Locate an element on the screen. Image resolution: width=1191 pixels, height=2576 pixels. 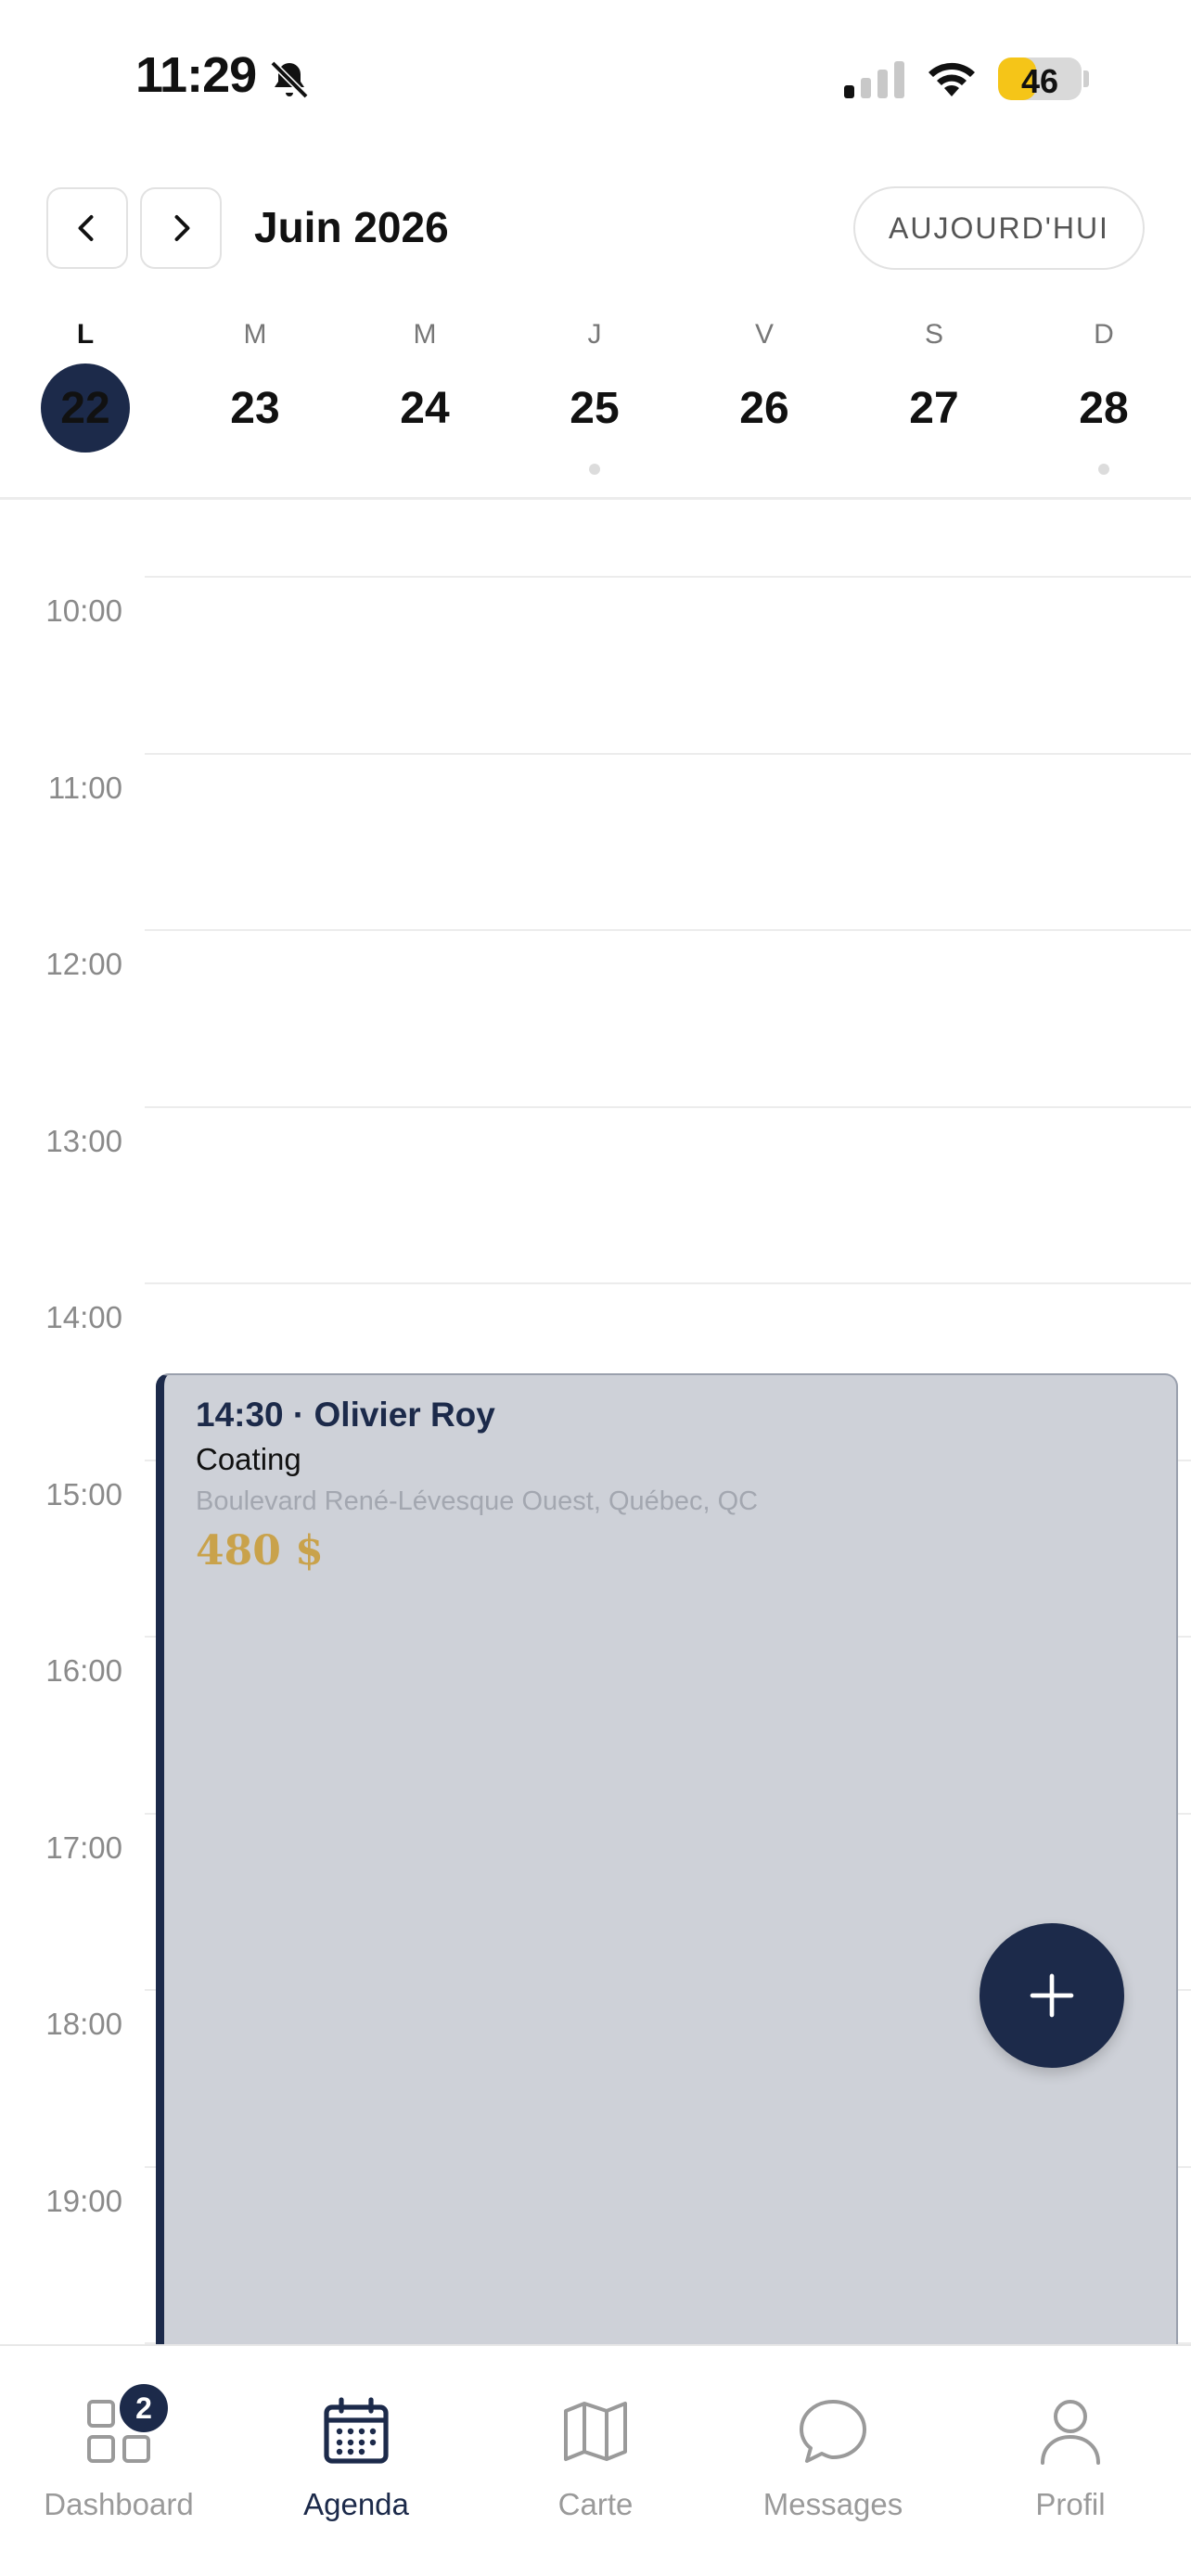
chat-bubble-icon is located at coordinates (833, 2432).